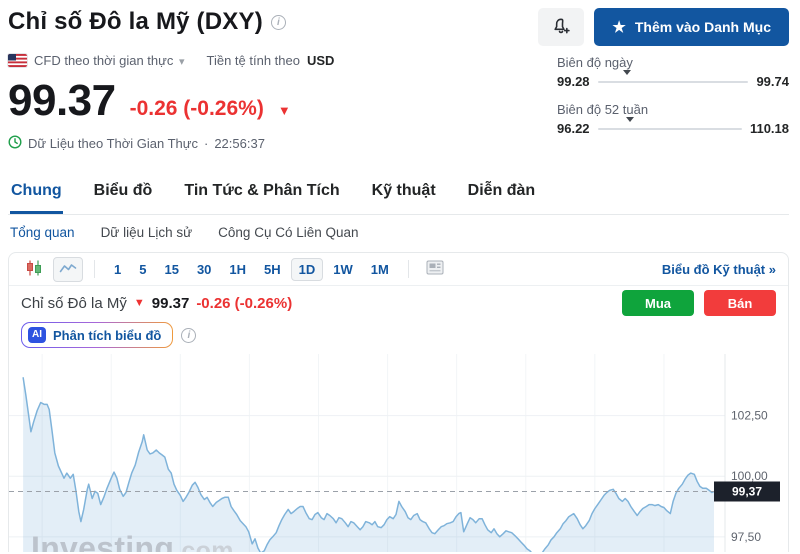 Image resolution: width=800 pixels, height=554 pixels. I want to click on y-axis-label: 100,00, so click(749, 476).